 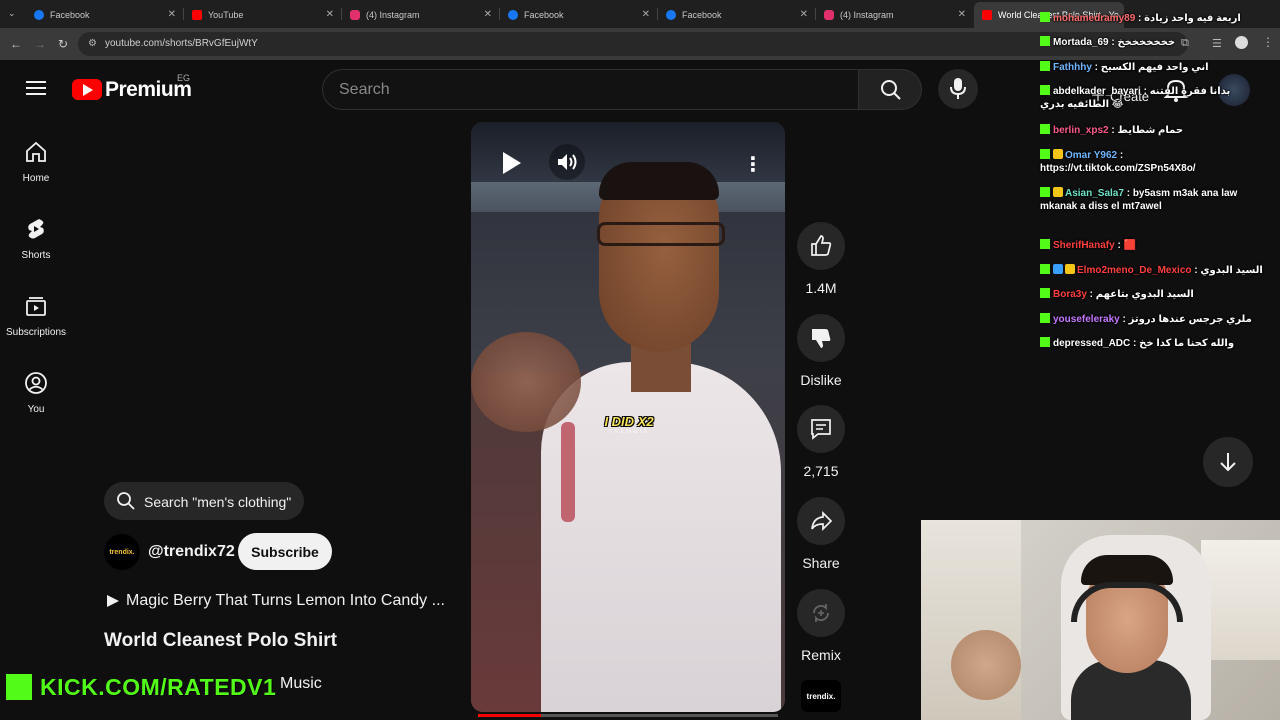 I want to click on chat-text: 🟥, so click(x=1130, y=245).